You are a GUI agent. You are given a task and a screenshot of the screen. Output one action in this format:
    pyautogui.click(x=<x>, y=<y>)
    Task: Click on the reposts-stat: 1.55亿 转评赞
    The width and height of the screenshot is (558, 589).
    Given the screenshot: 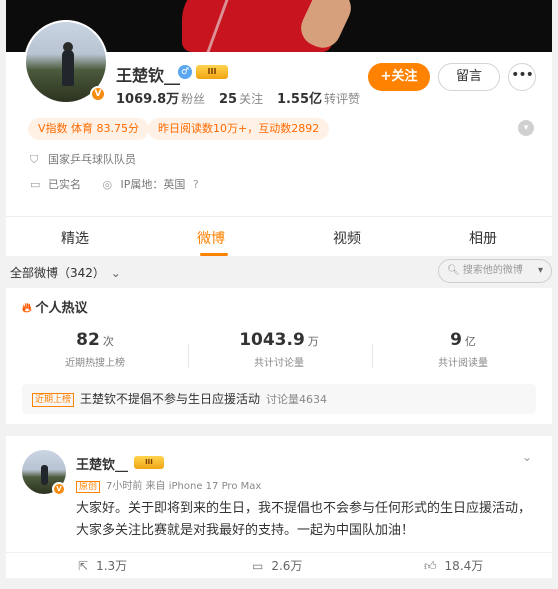 What is the action you would take?
    pyautogui.click(x=318, y=99)
    